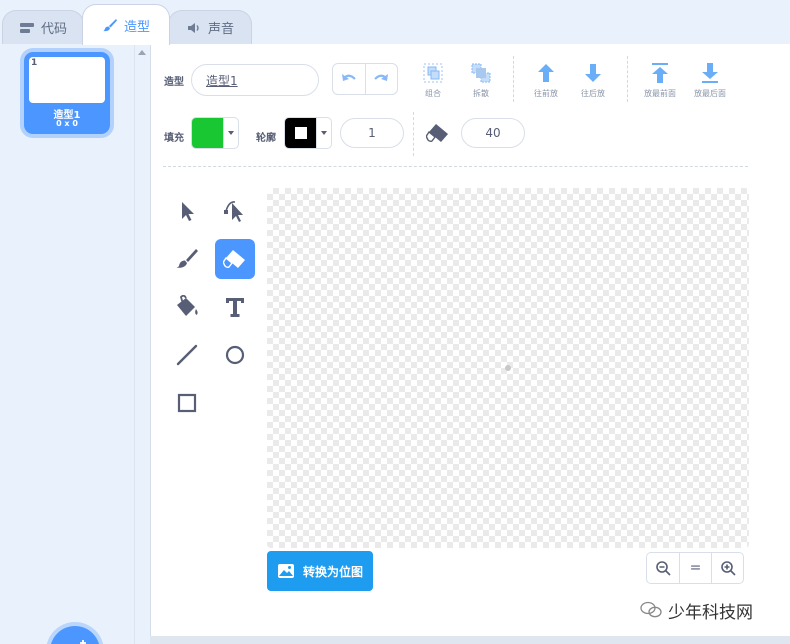  What do you see at coordinates (546, 73) in the screenshot?
I see `forward-icon` at bounding box center [546, 73].